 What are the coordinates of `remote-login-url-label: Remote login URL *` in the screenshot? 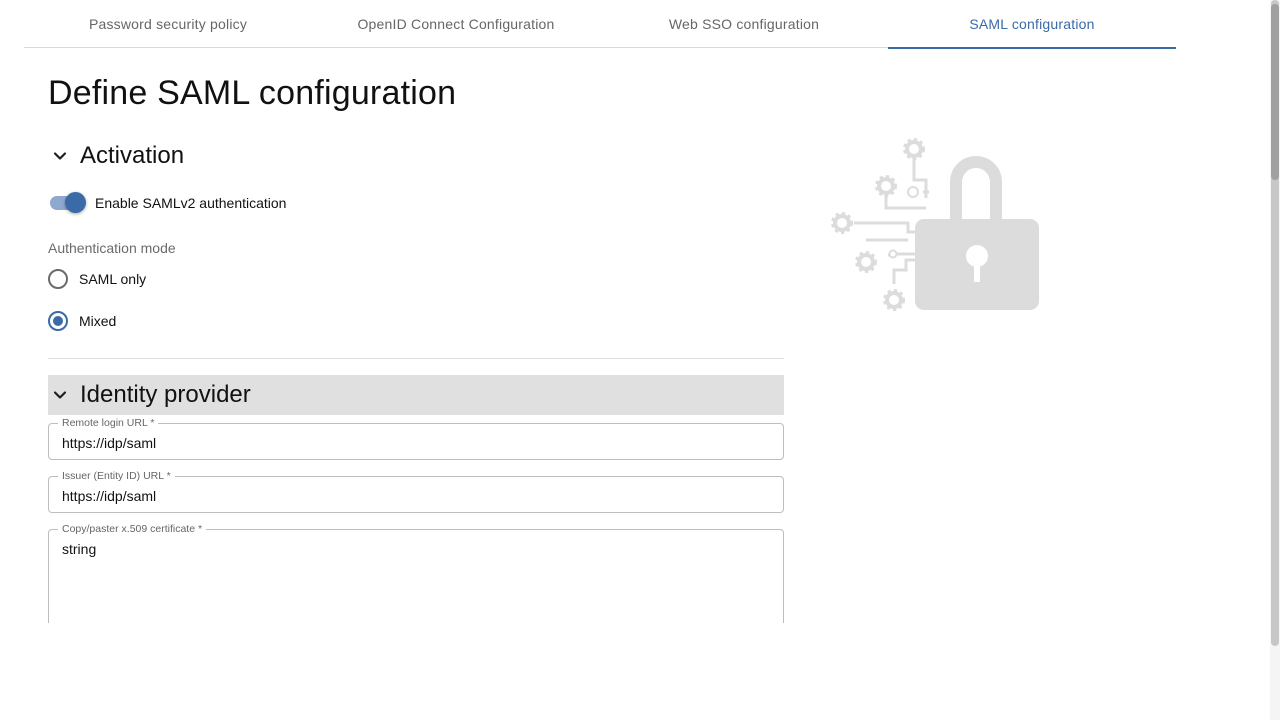 It's located at (108, 423).